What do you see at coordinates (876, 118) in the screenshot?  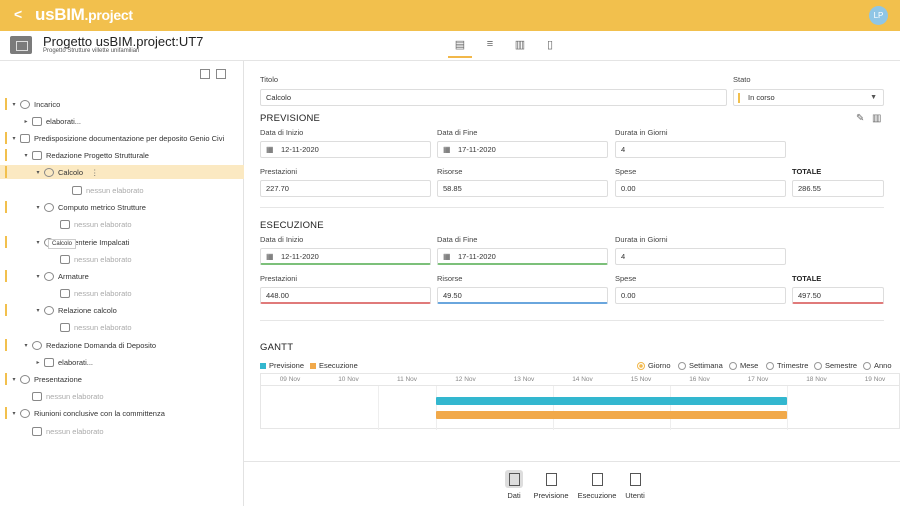 I see `chart-icon: ▥` at bounding box center [876, 118].